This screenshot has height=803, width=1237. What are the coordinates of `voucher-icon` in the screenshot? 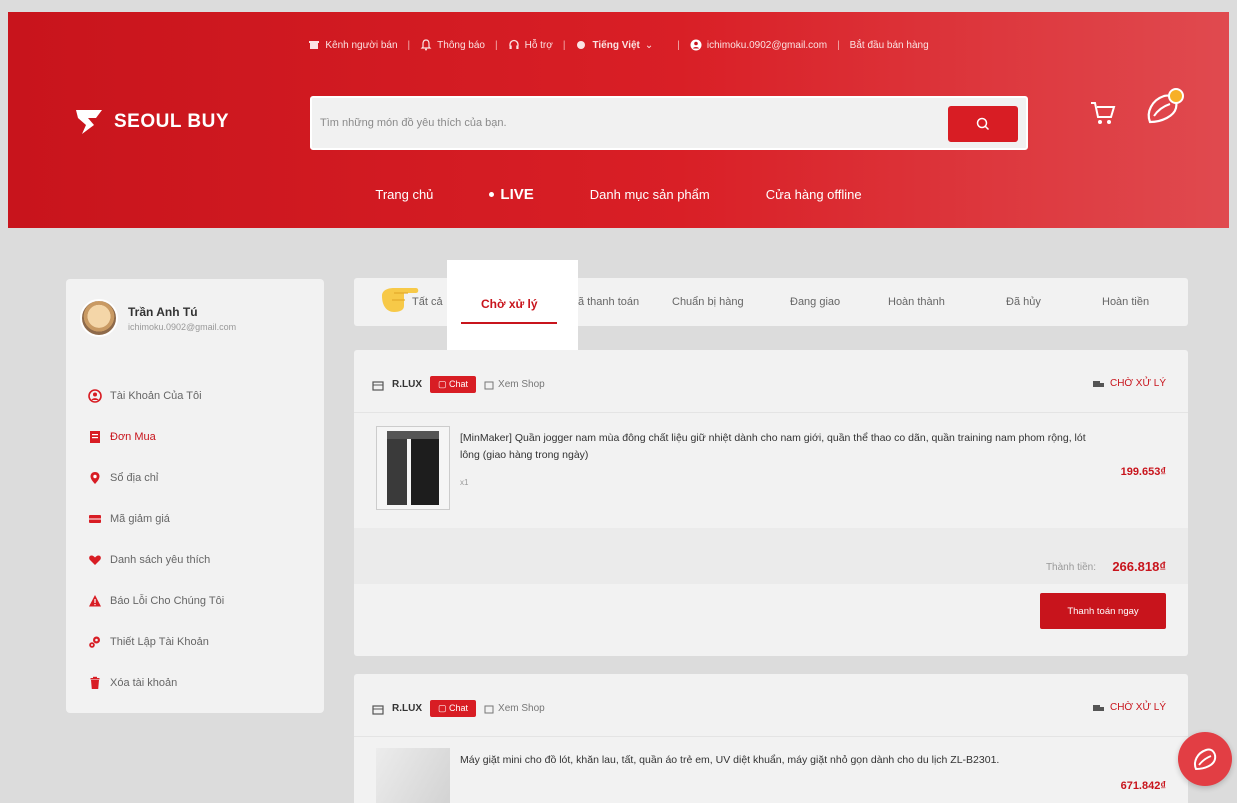 It's located at (95, 518).